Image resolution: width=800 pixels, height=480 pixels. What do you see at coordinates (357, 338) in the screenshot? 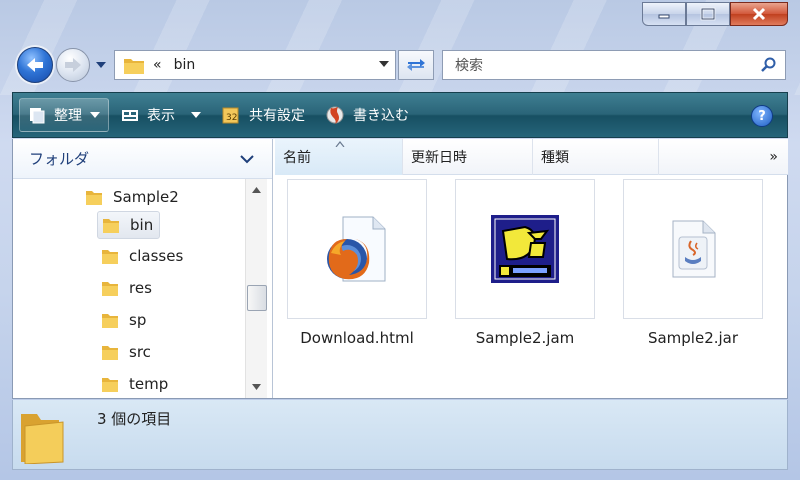
I see `file-name: Download.html` at bounding box center [357, 338].